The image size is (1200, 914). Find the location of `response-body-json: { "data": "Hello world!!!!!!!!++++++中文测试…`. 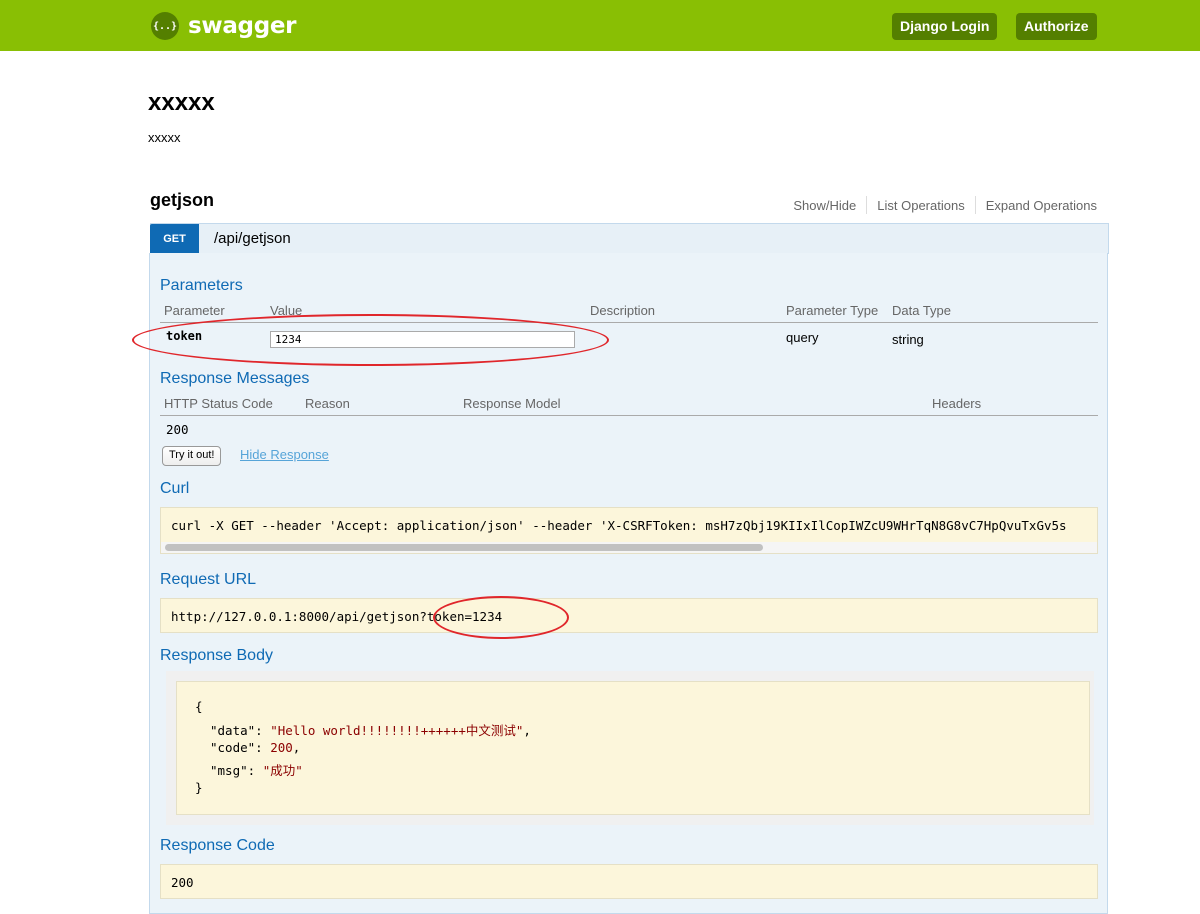

response-body-json: { "data": "Hello world!!!!!!!!++++++中文测试… is located at coordinates (633, 748).